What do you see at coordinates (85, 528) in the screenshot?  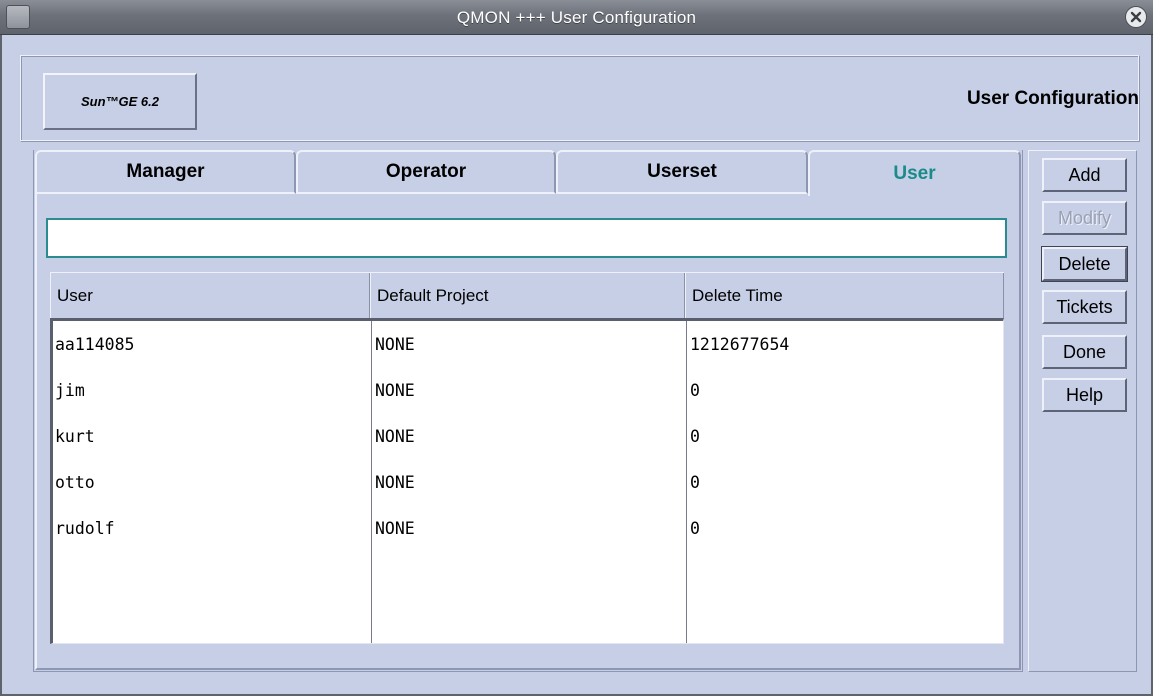 I see `cell-user: rudolf` at bounding box center [85, 528].